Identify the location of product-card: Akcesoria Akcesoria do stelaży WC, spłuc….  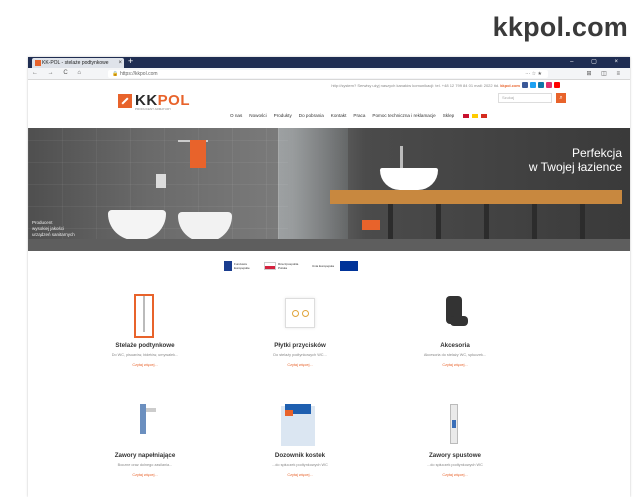
(455, 328).